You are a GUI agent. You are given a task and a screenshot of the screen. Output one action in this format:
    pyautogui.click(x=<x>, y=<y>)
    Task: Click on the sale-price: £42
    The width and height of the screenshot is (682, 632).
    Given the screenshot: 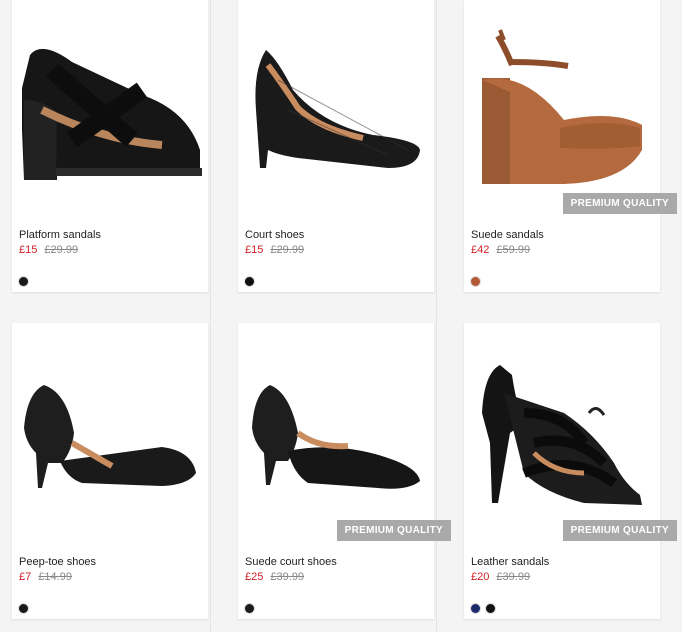 What is the action you would take?
    pyautogui.click(x=480, y=250)
    